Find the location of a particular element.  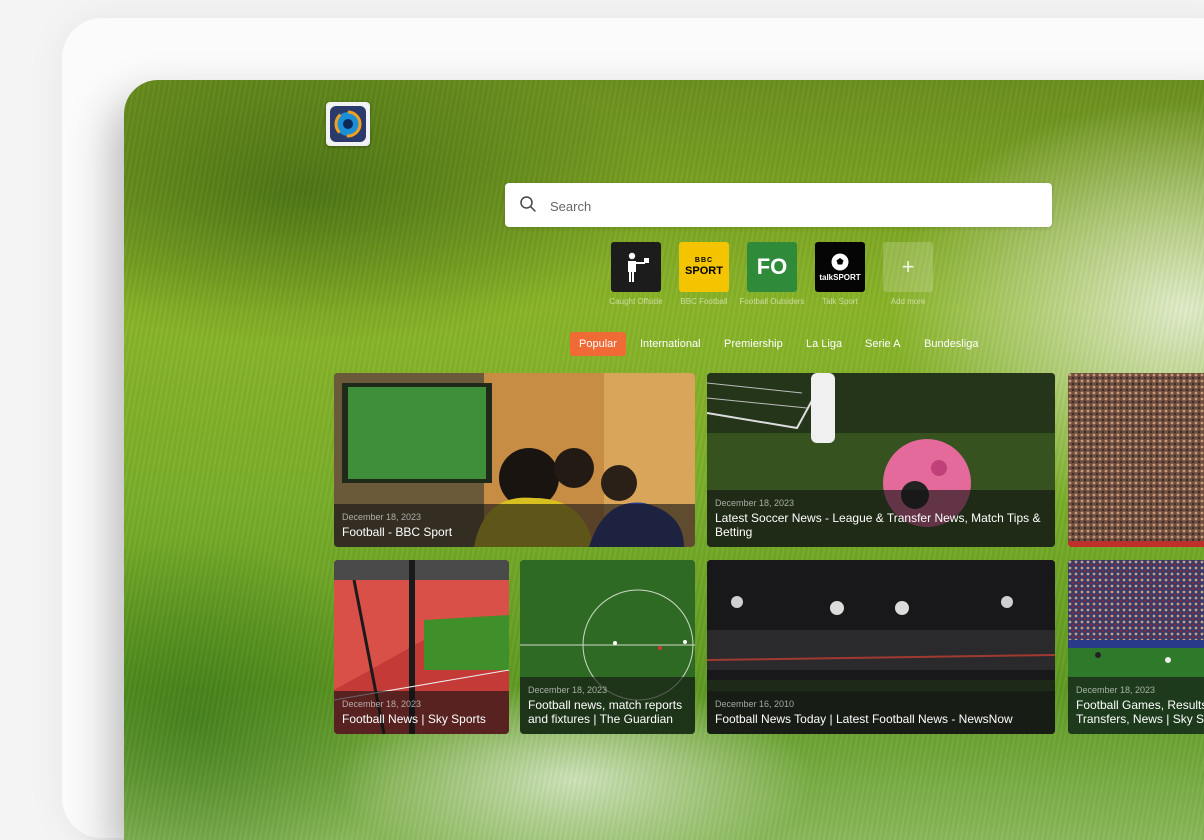

card-image is located at coordinates (1136, 460).